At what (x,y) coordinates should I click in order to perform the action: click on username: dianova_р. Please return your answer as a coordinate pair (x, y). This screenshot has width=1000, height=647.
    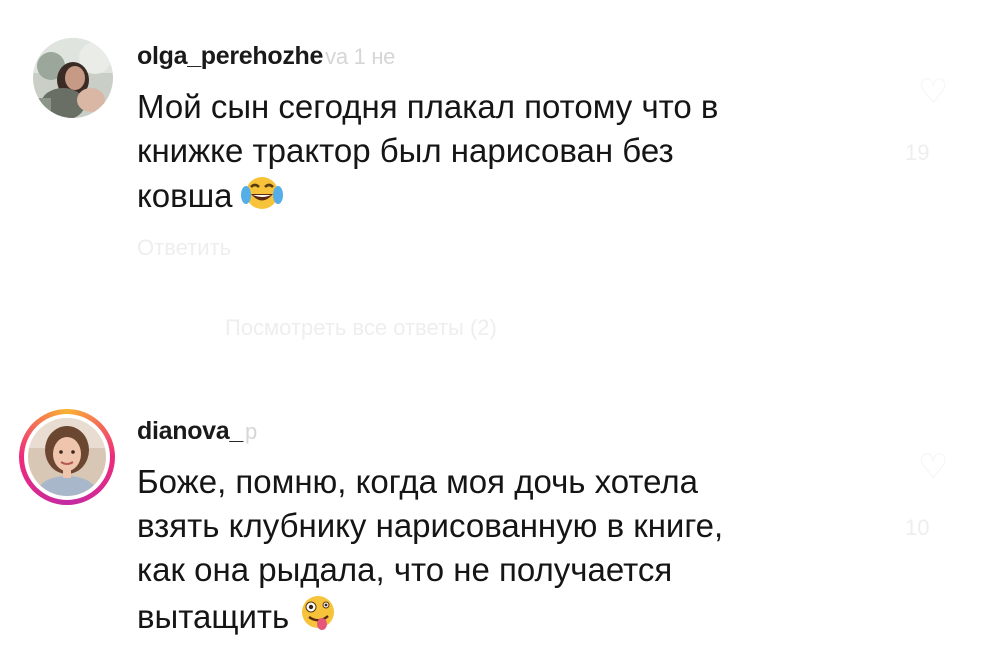
    Looking at the image, I should click on (197, 431).